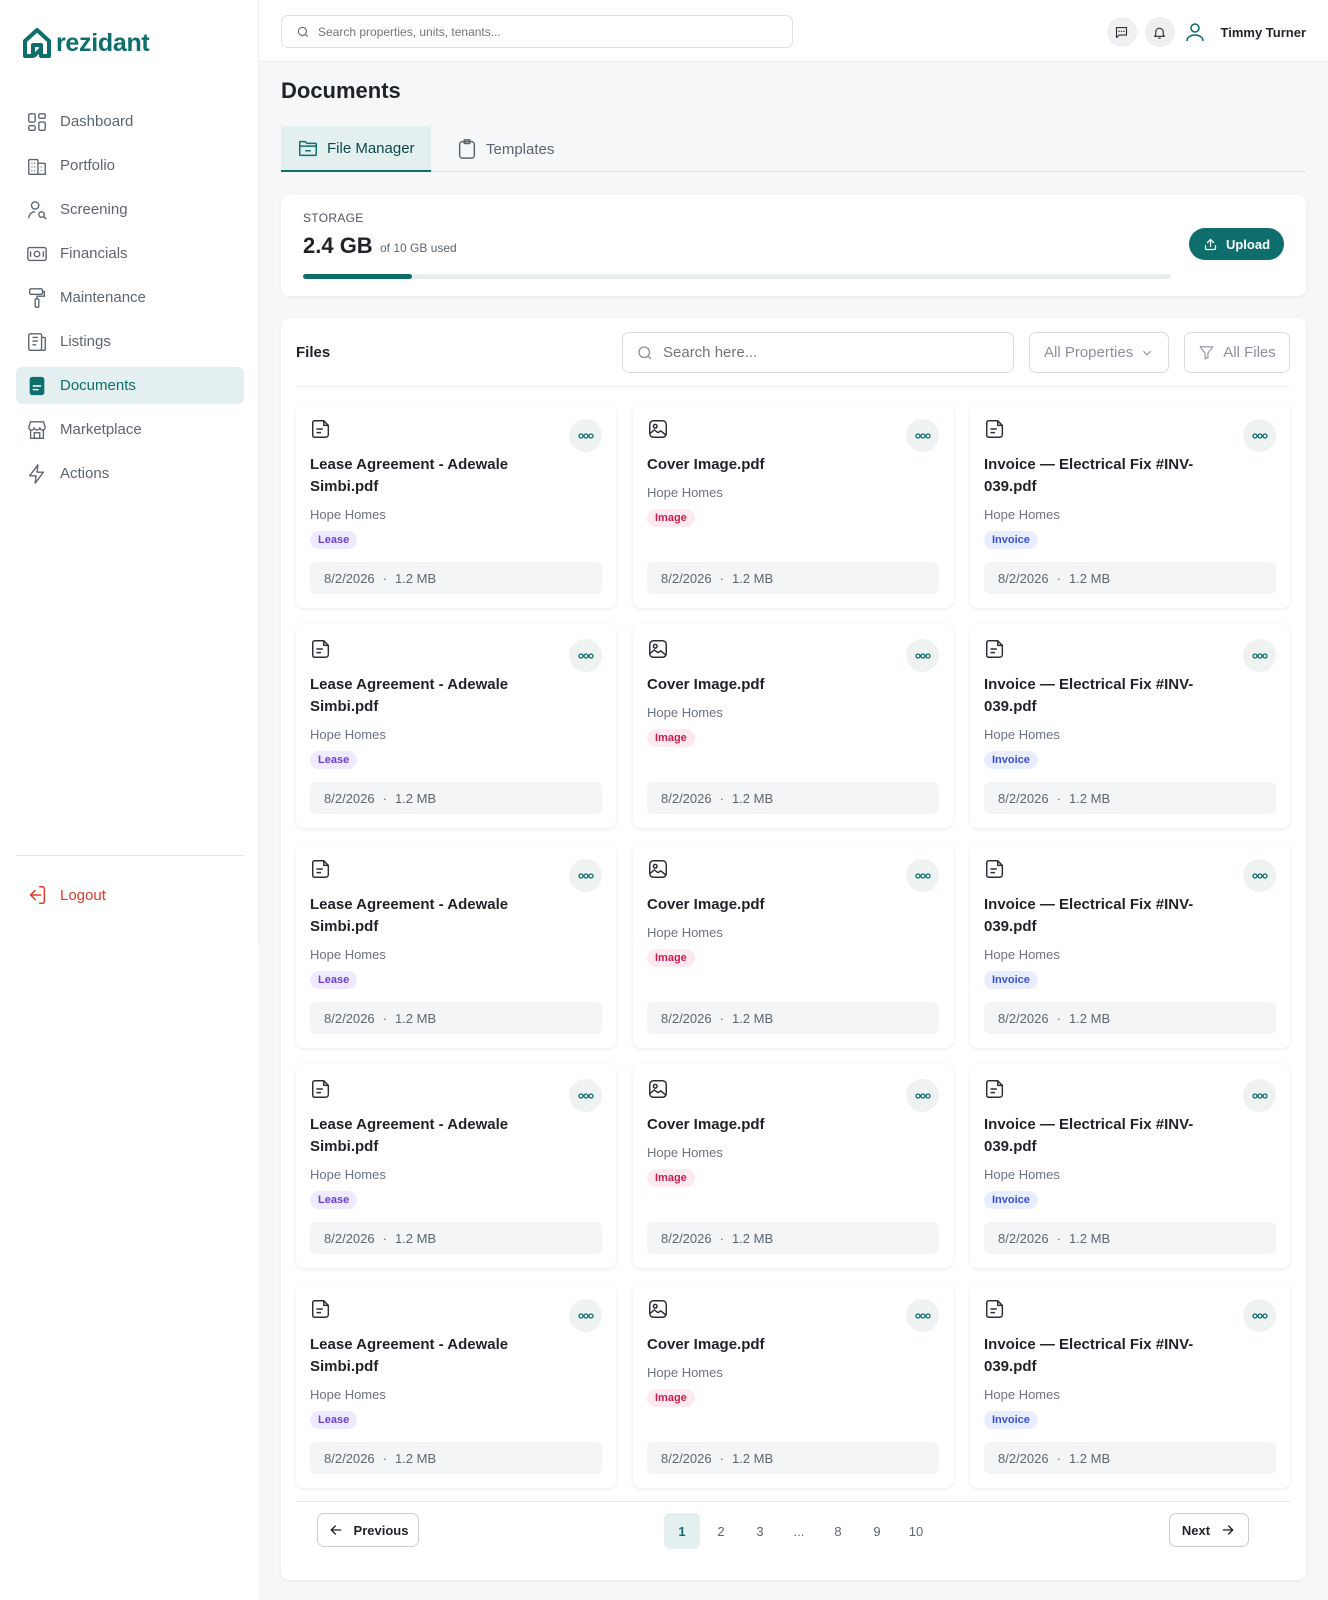  Describe the element at coordinates (313, 352) in the screenshot. I see `files-title: Files` at that location.